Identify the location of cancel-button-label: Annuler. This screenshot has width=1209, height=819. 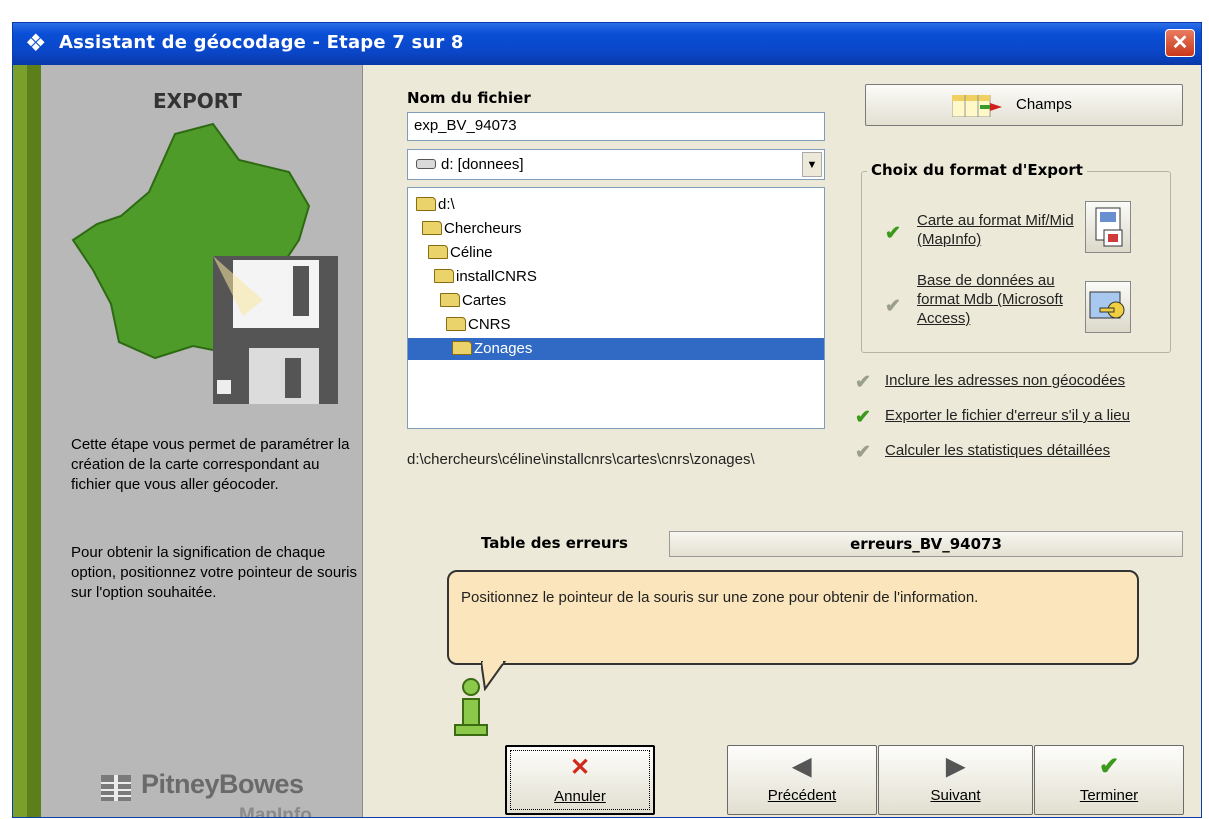
(580, 796).